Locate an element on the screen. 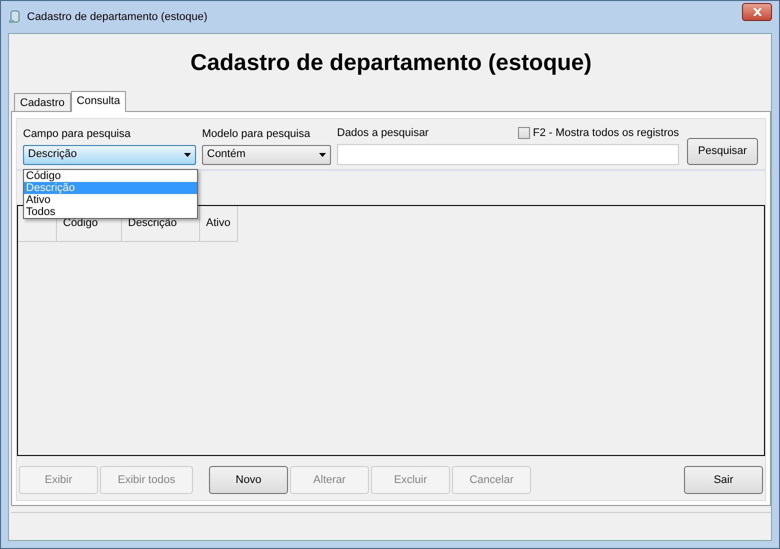  column-header: Ativo is located at coordinates (219, 224).